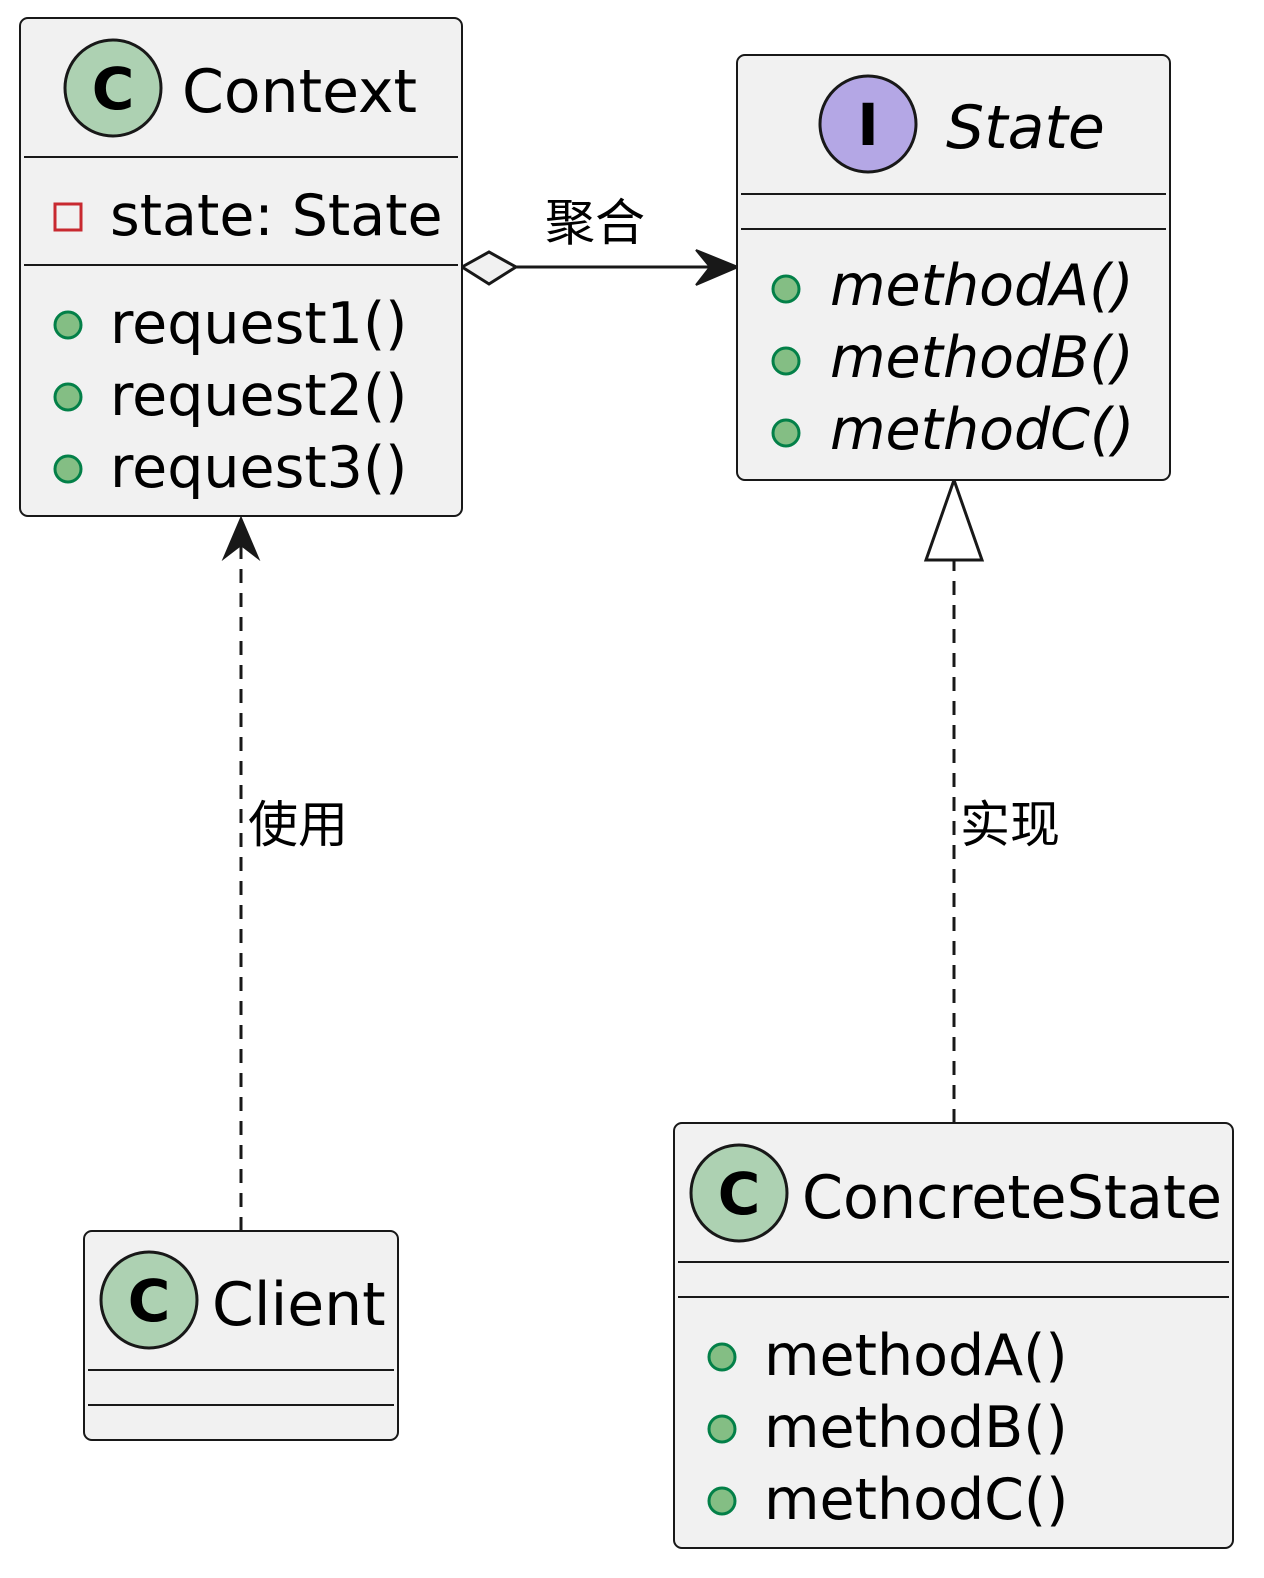 The height and width of the screenshot is (1578, 1264). Describe the element at coordinates (276, 216) in the screenshot. I see `attribute: state: State` at that location.